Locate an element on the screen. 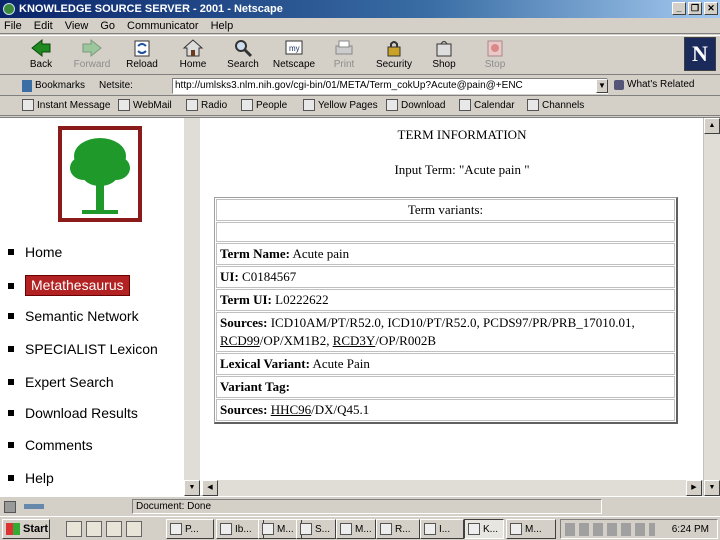 The height and width of the screenshot is (540, 720). scroll-up-button: ▲ is located at coordinates (712, 126).